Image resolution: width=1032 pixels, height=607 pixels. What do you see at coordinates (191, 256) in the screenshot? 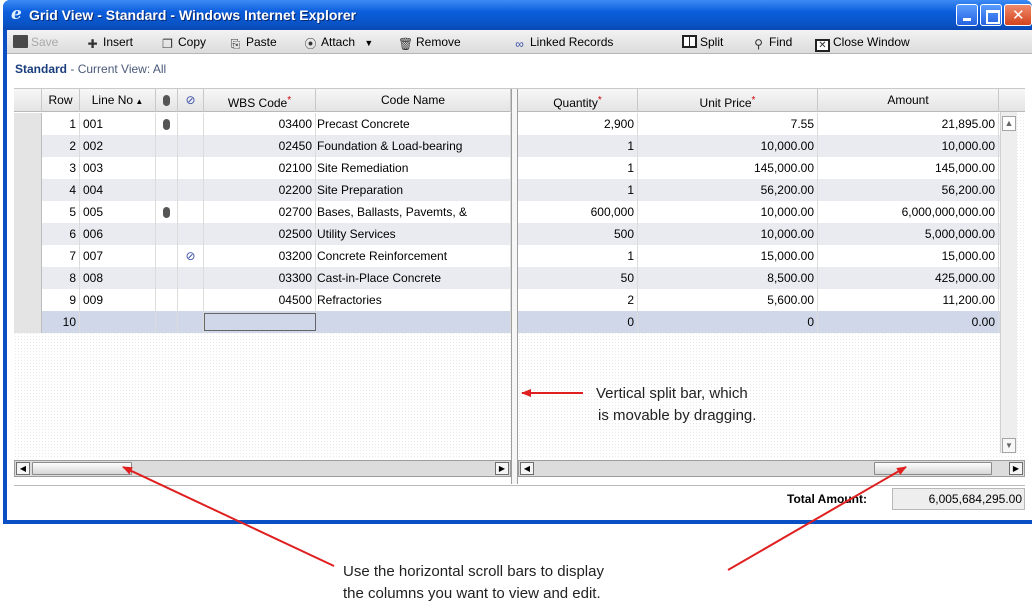
I see `cell-link: ⊘` at bounding box center [191, 256].